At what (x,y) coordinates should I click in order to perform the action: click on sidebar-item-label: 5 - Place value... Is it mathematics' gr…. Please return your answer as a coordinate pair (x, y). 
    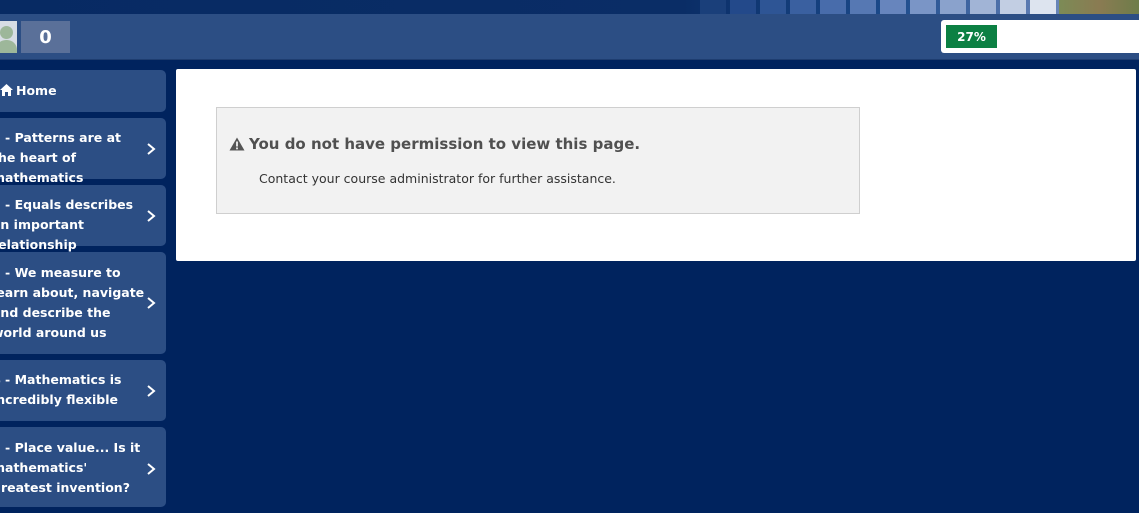
    Looking at the image, I should click on (70, 467).